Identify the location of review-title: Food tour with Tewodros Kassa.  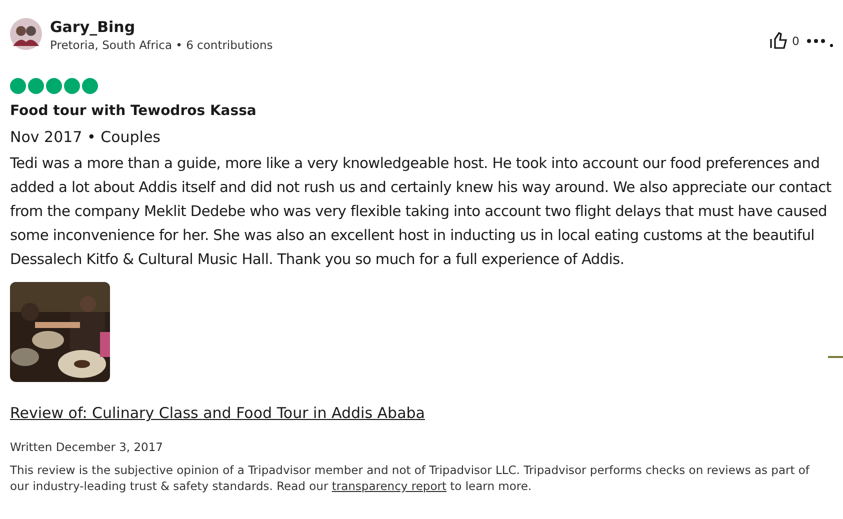
(134, 111).